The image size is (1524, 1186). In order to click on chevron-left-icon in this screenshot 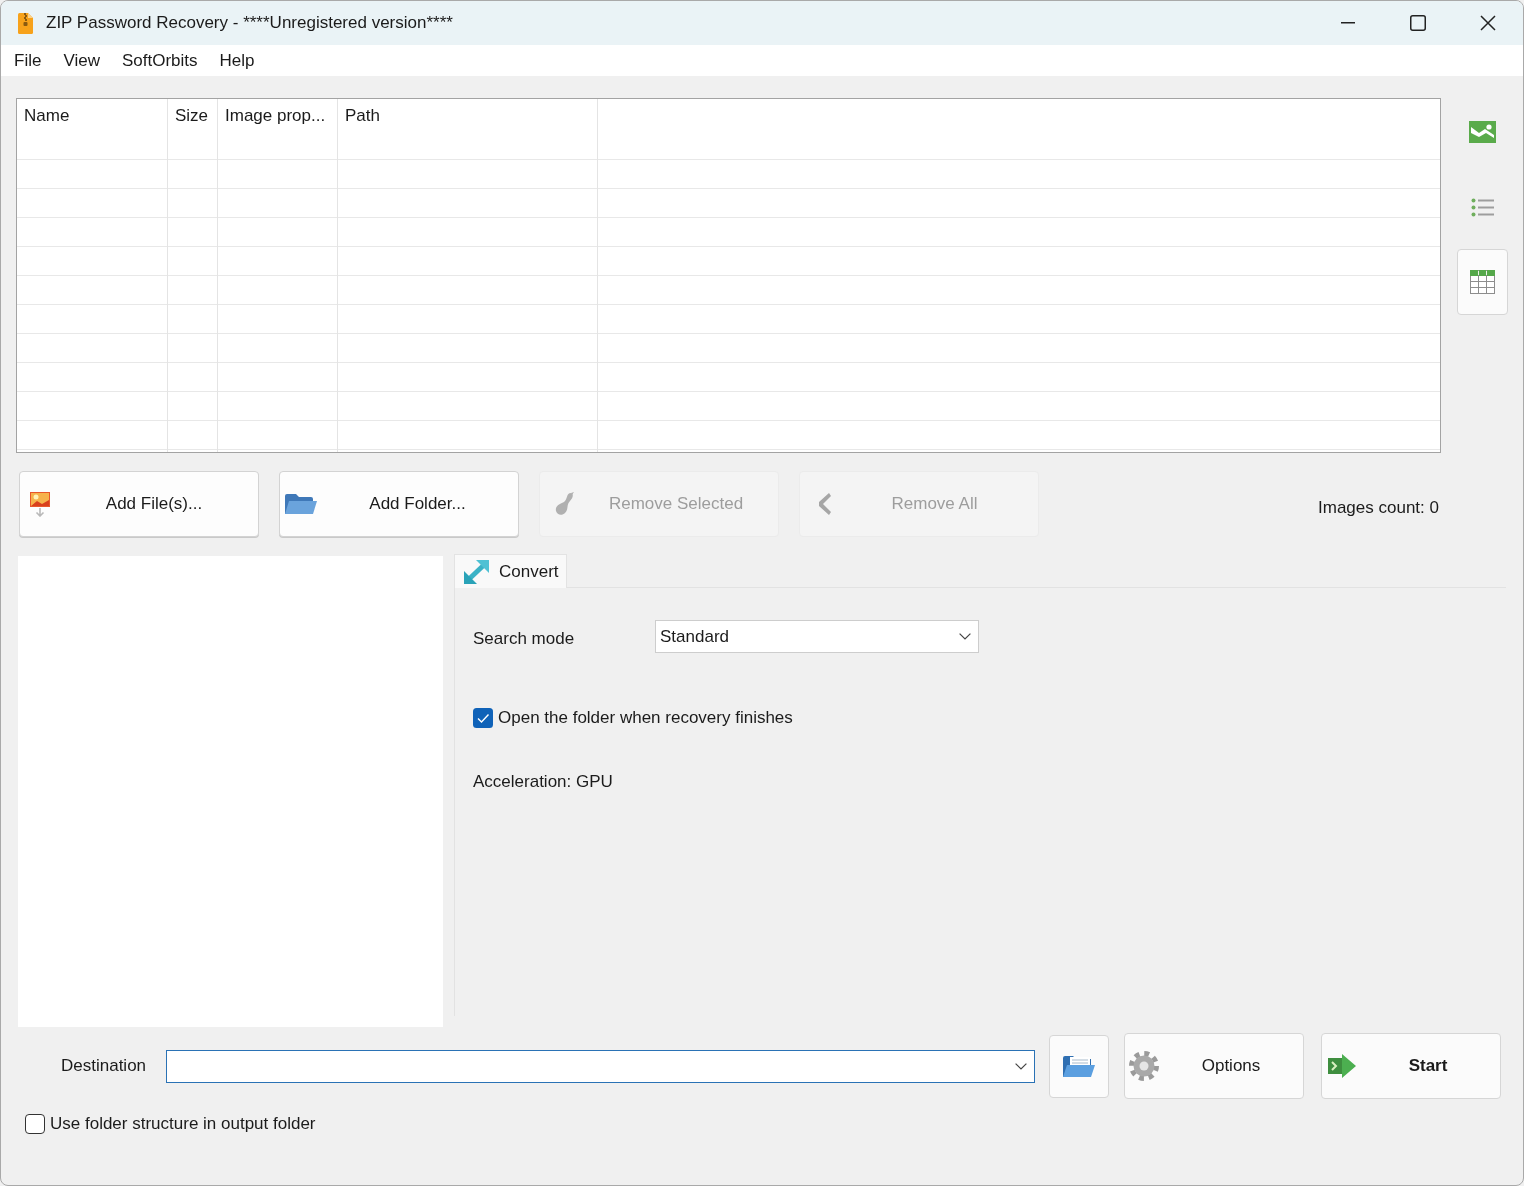, I will do `click(824, 504)`.